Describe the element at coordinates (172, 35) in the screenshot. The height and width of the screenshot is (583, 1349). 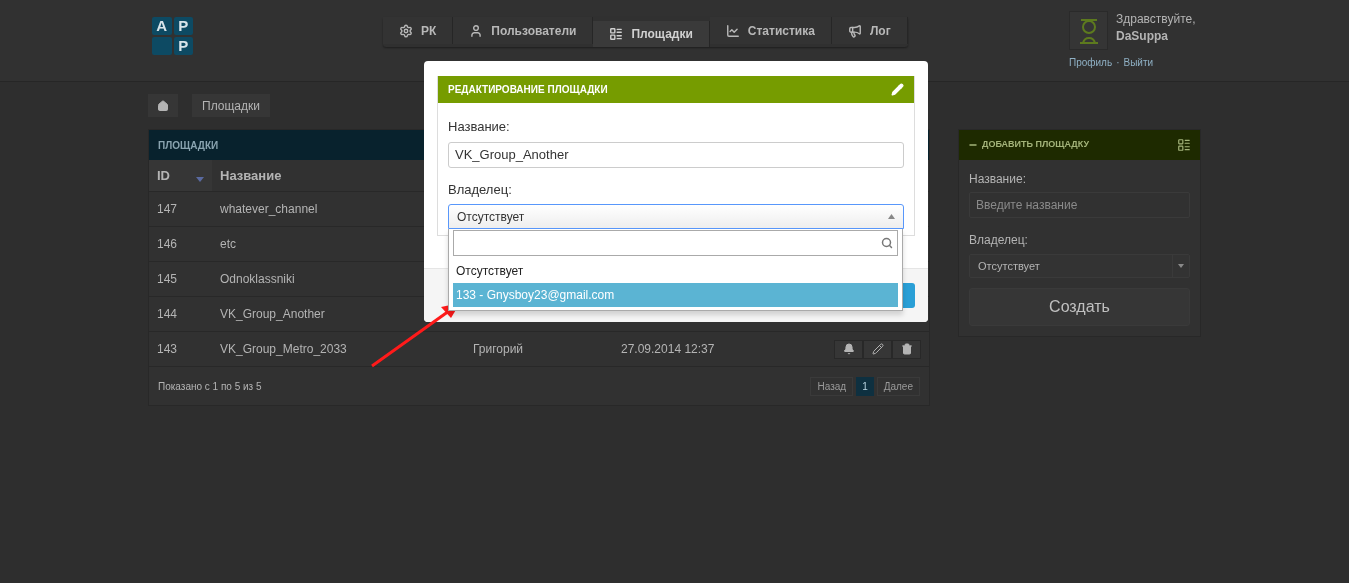
I see `app-logo: A P P` at that location.